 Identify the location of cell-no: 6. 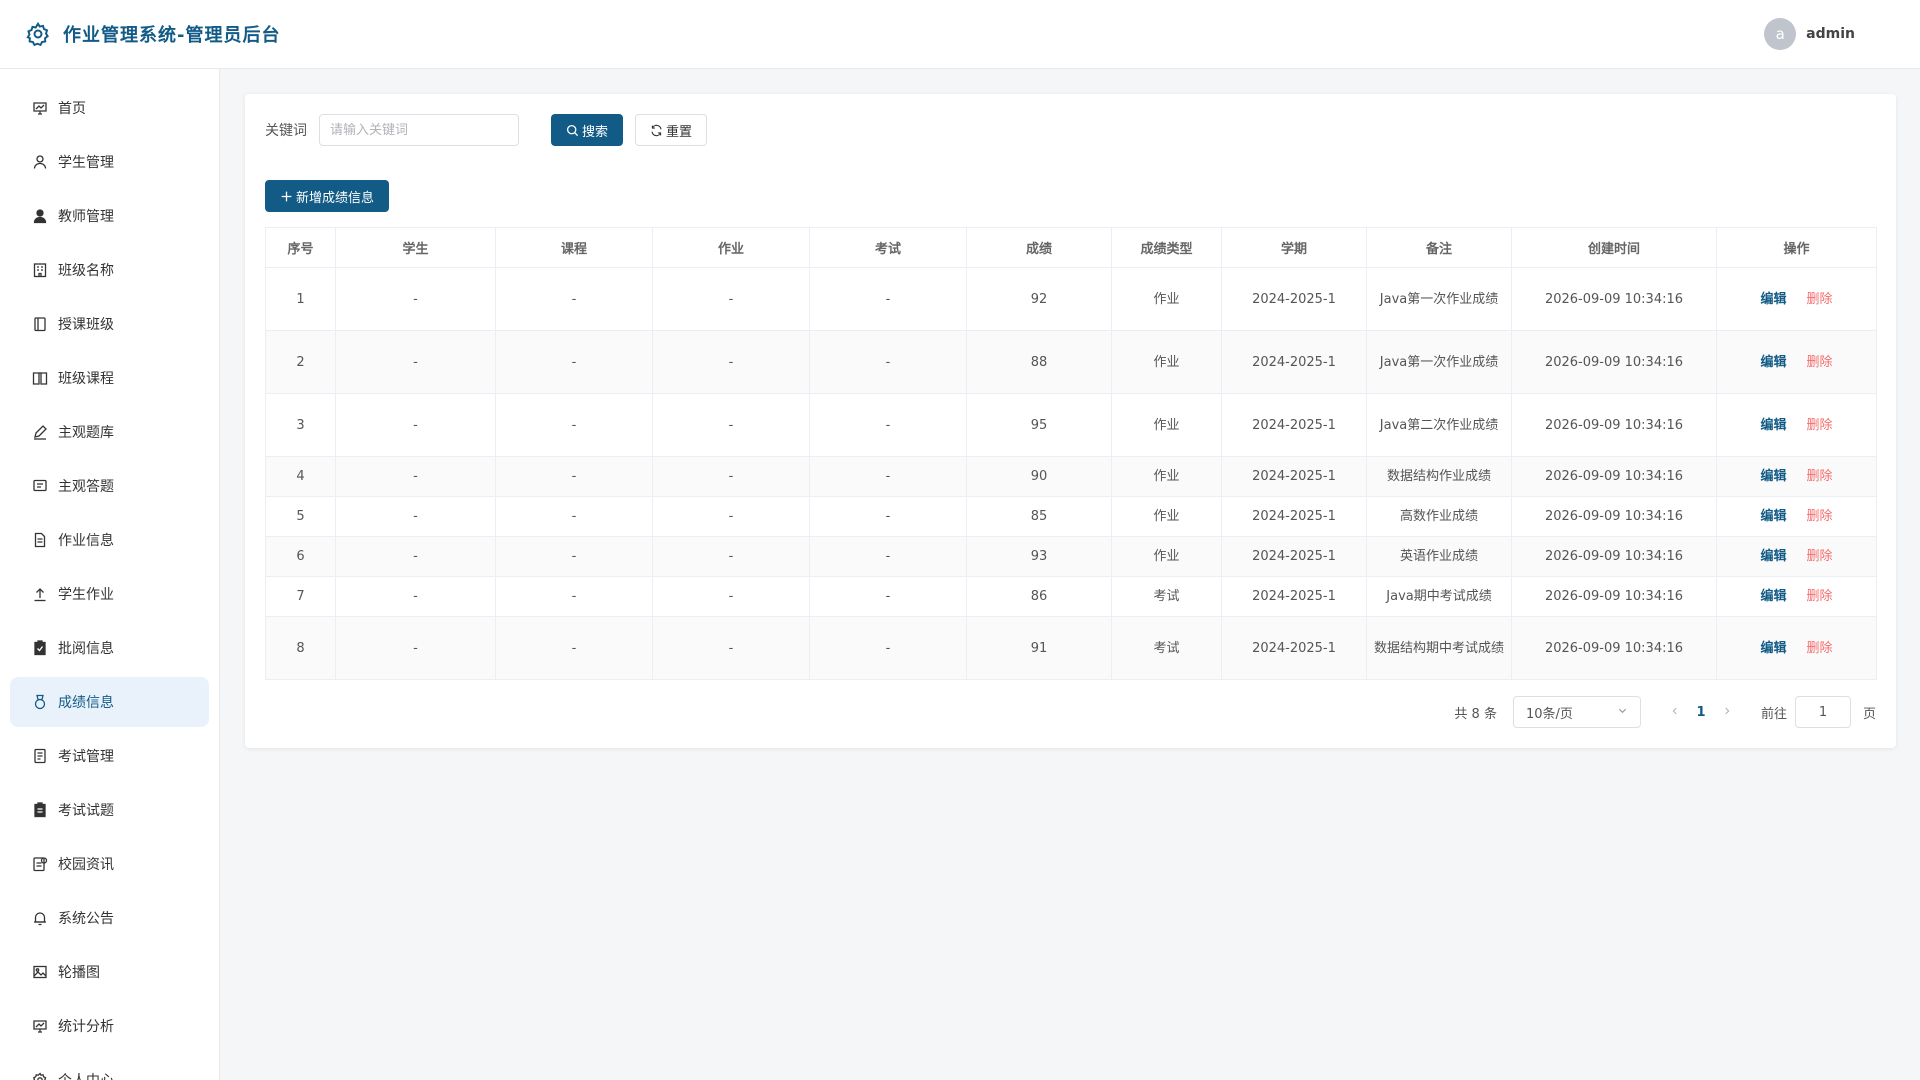
(300, 556).